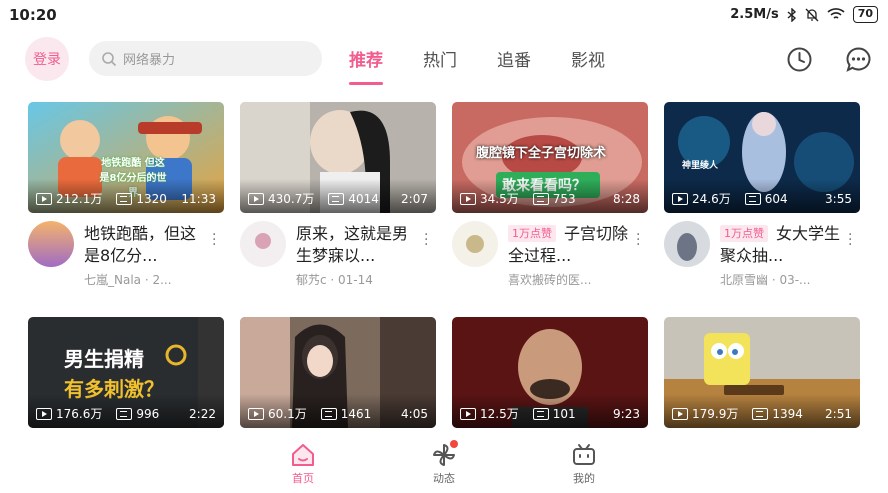 The width and height of the screenshot is (888, 493). What do you see at coordinates (148, 413) in the screenshot?
I see `danmaku-count: 996` at bounding box center [148, 413].